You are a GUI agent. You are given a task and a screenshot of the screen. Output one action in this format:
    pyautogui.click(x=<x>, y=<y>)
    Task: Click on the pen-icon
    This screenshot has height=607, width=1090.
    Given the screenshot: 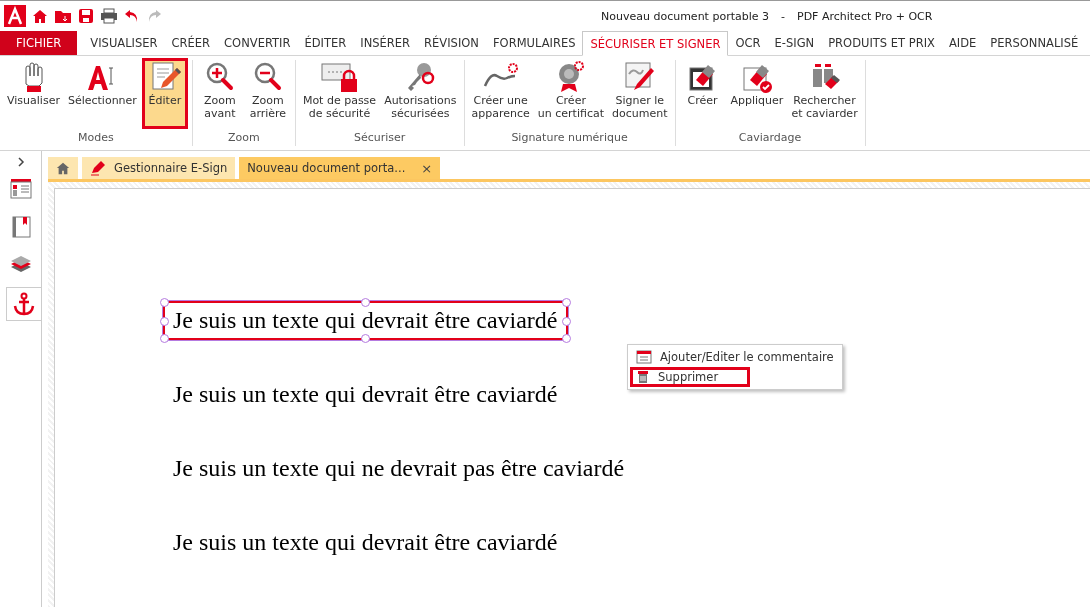 What is the action you would take?
    pyautogui.click(x=98, y=168)
    